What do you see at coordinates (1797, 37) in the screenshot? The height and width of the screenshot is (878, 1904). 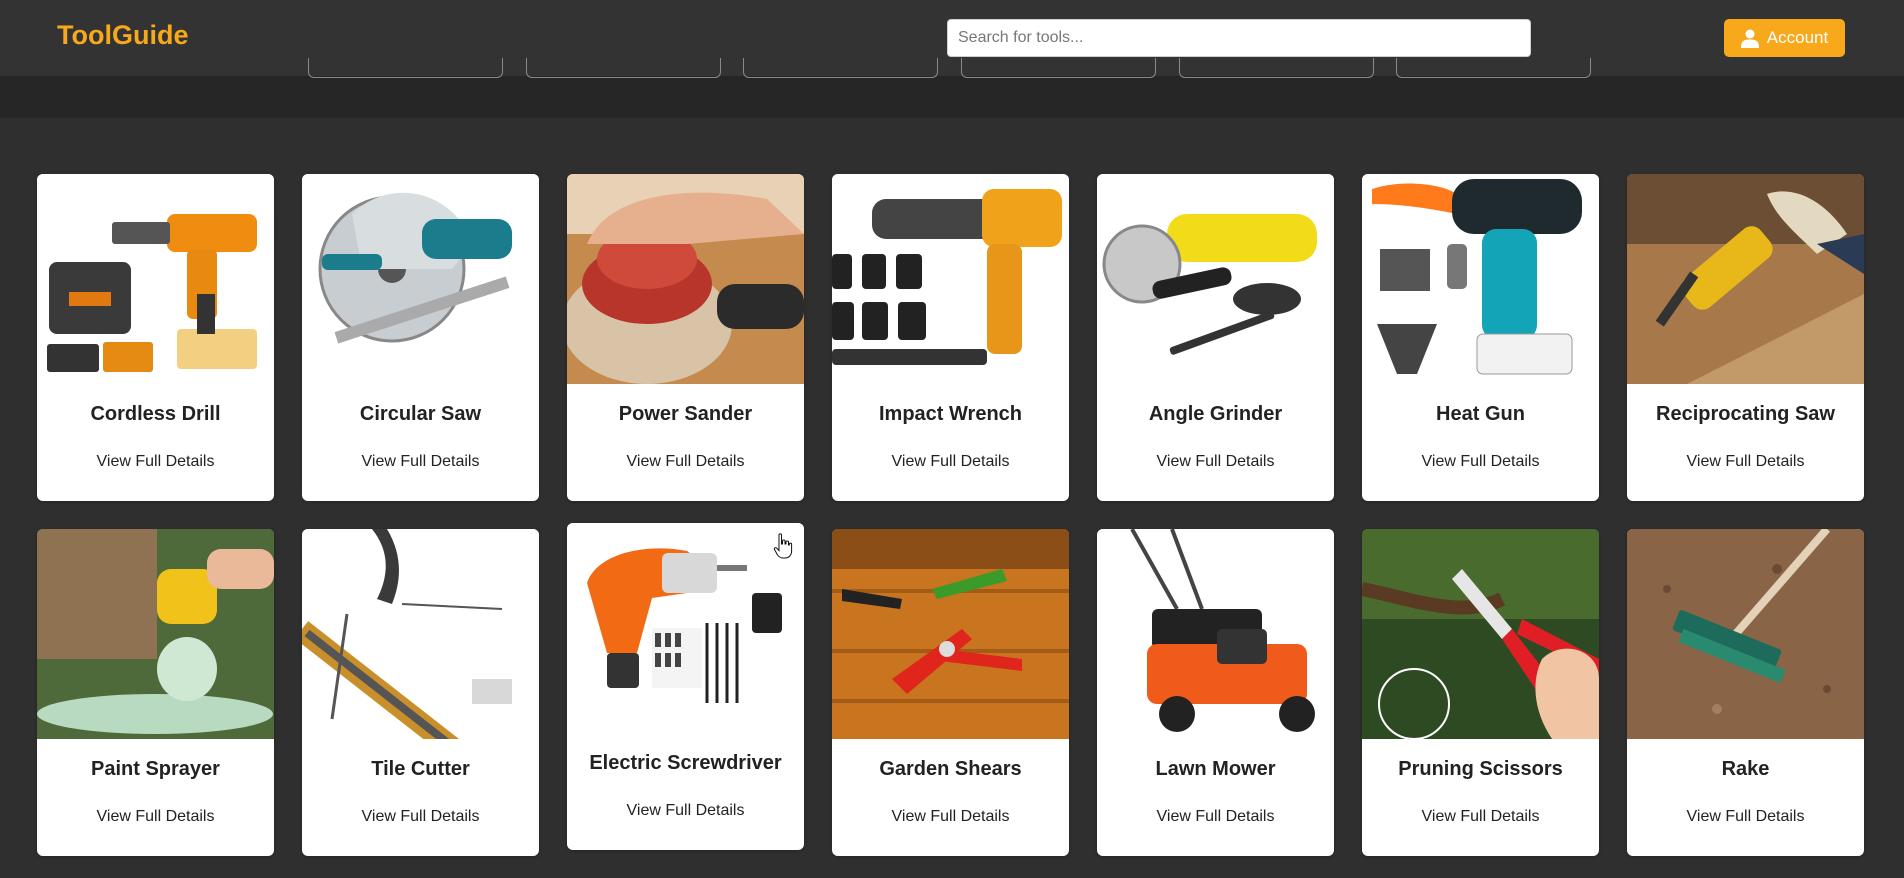 I see `account-label: Account` at bounding box center [1797, 37].